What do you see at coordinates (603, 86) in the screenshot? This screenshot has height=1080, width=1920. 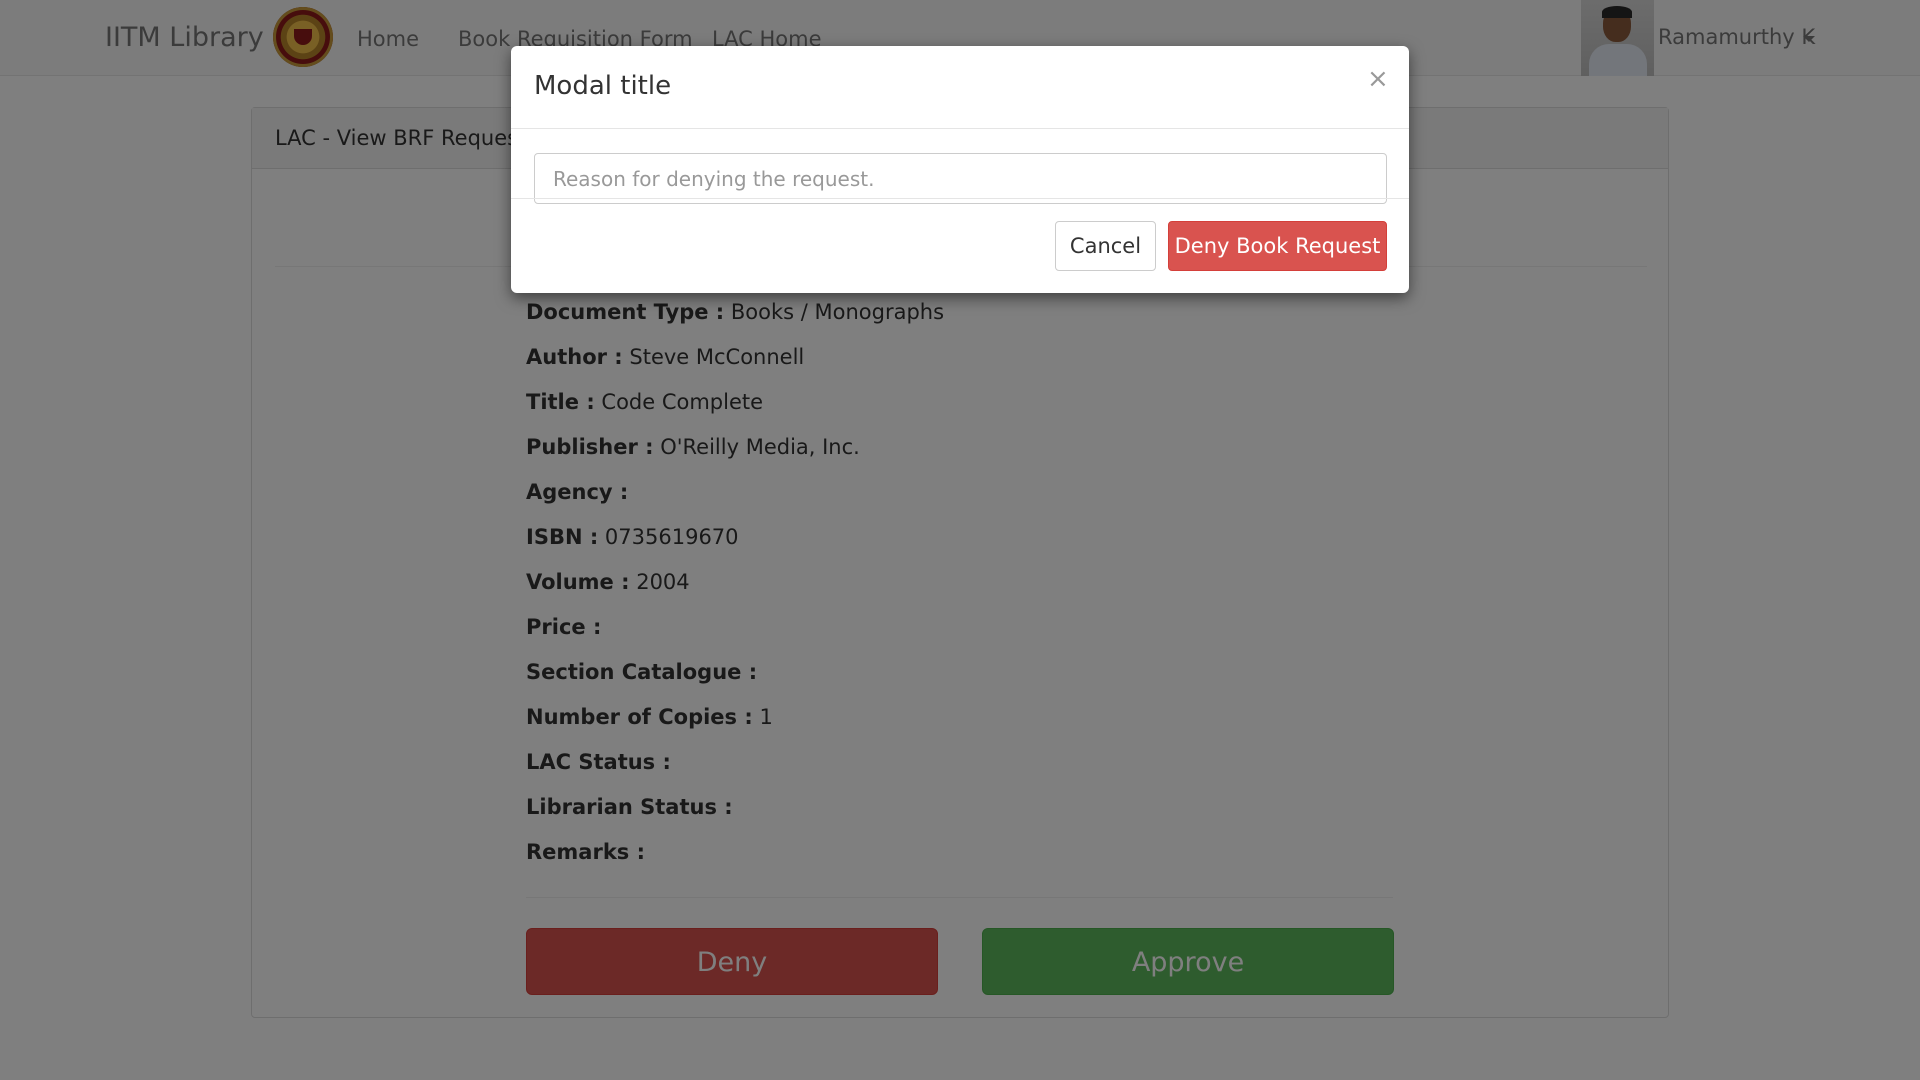 I see `modal-title: Modal title` at bounding box center [603, 86].